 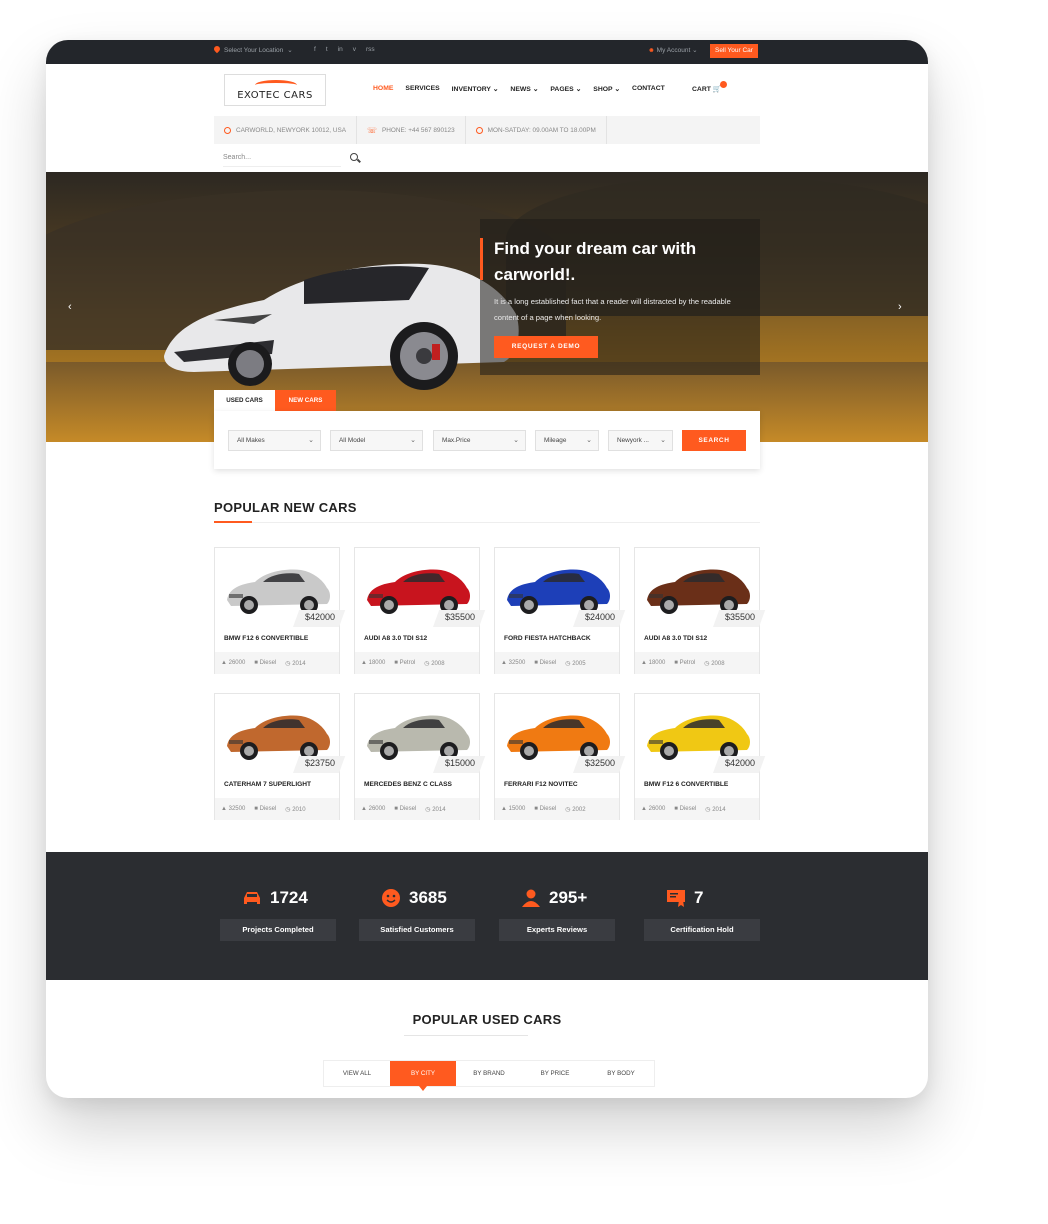 I want to click on search-underline, so click(x=282, y=166).